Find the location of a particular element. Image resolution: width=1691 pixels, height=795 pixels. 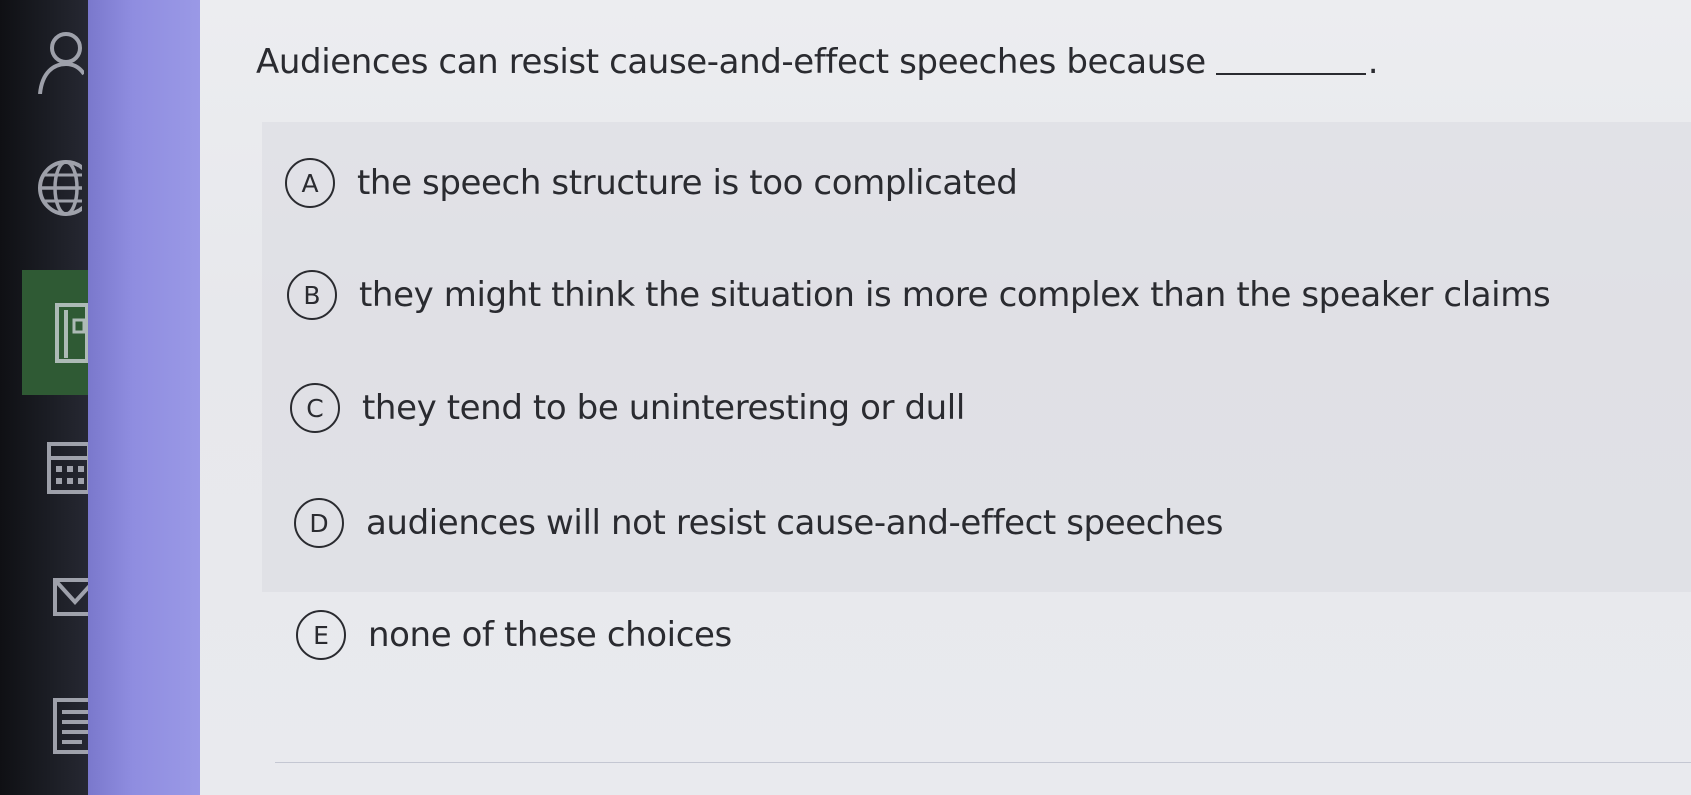

option-b-letter-badge: B is located at coordinates (312, 295).